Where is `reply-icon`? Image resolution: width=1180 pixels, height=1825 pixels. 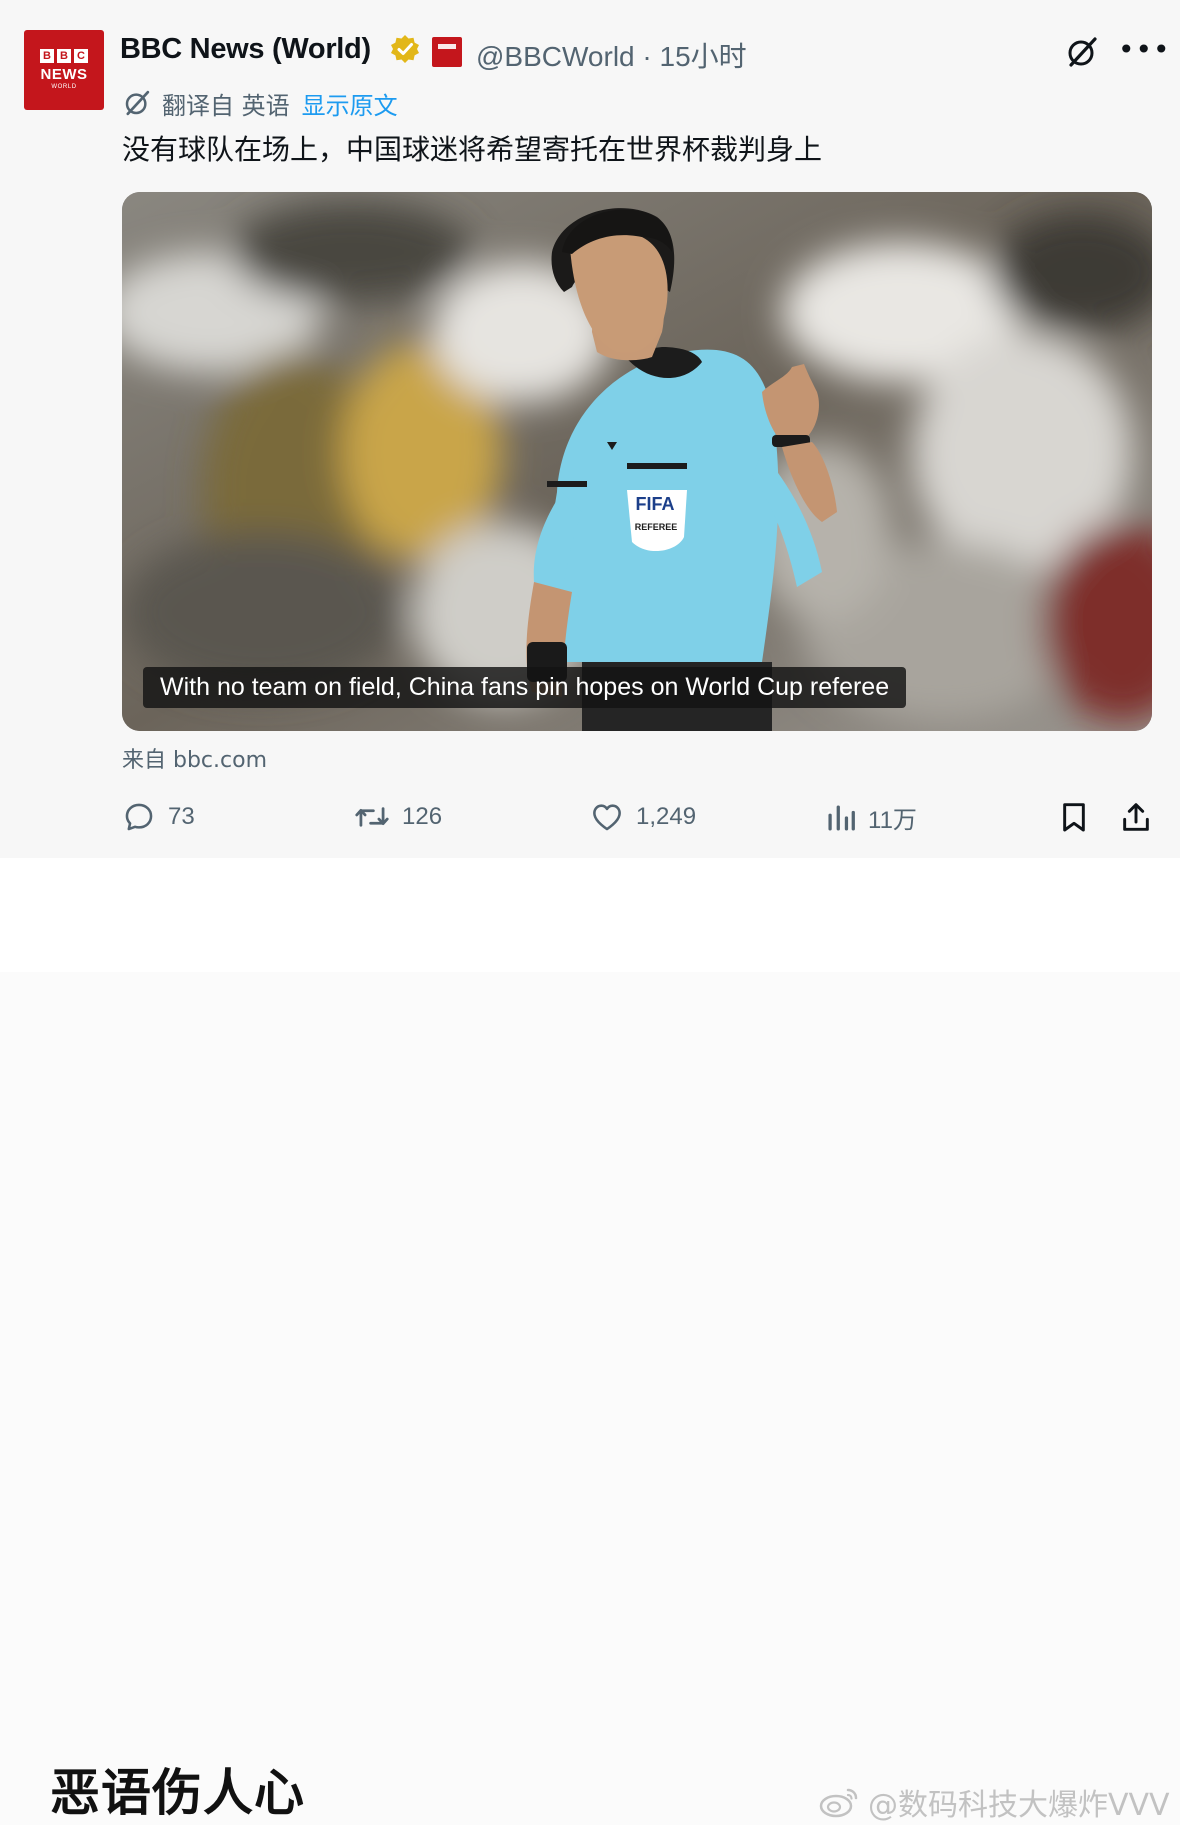 reply-icon is located at coordinates (139, 817).